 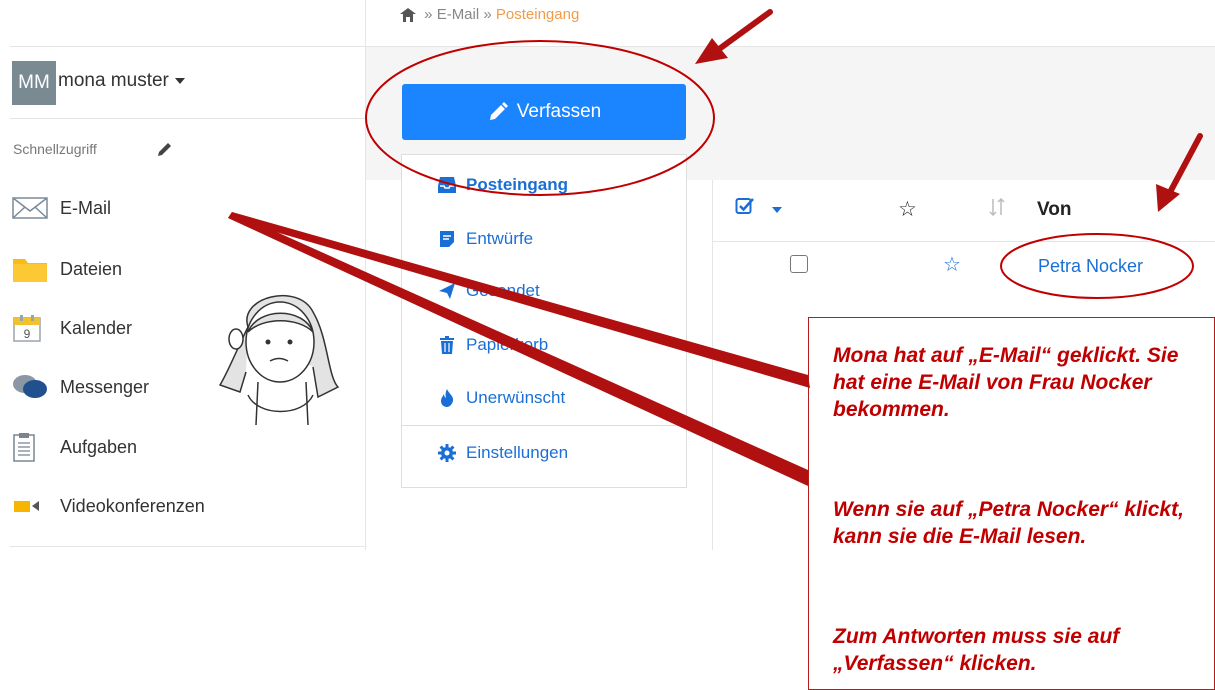 What do you see at coordinates (997, 207) in the screenshot?
I see `sort-icon` at bounding box center [997, 207].